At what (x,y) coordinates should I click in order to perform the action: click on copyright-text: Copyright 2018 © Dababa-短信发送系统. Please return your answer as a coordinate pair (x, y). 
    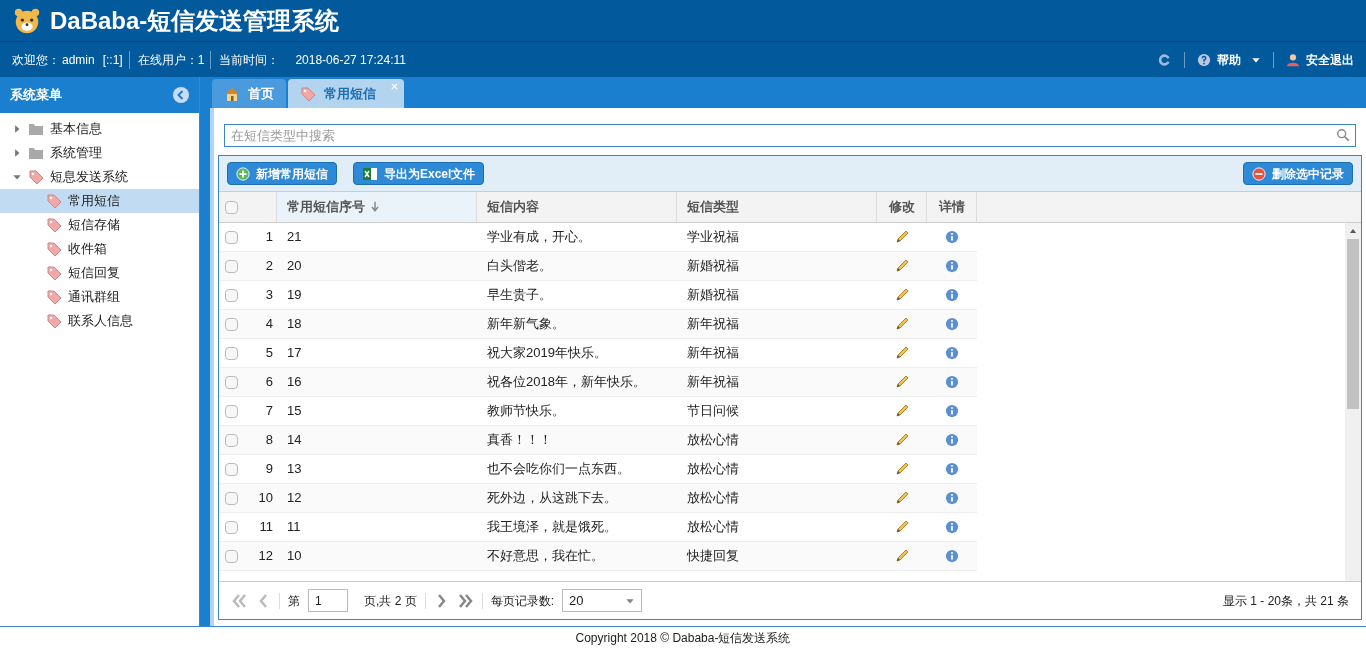
    Looking at the image, I should click on (683, 638).